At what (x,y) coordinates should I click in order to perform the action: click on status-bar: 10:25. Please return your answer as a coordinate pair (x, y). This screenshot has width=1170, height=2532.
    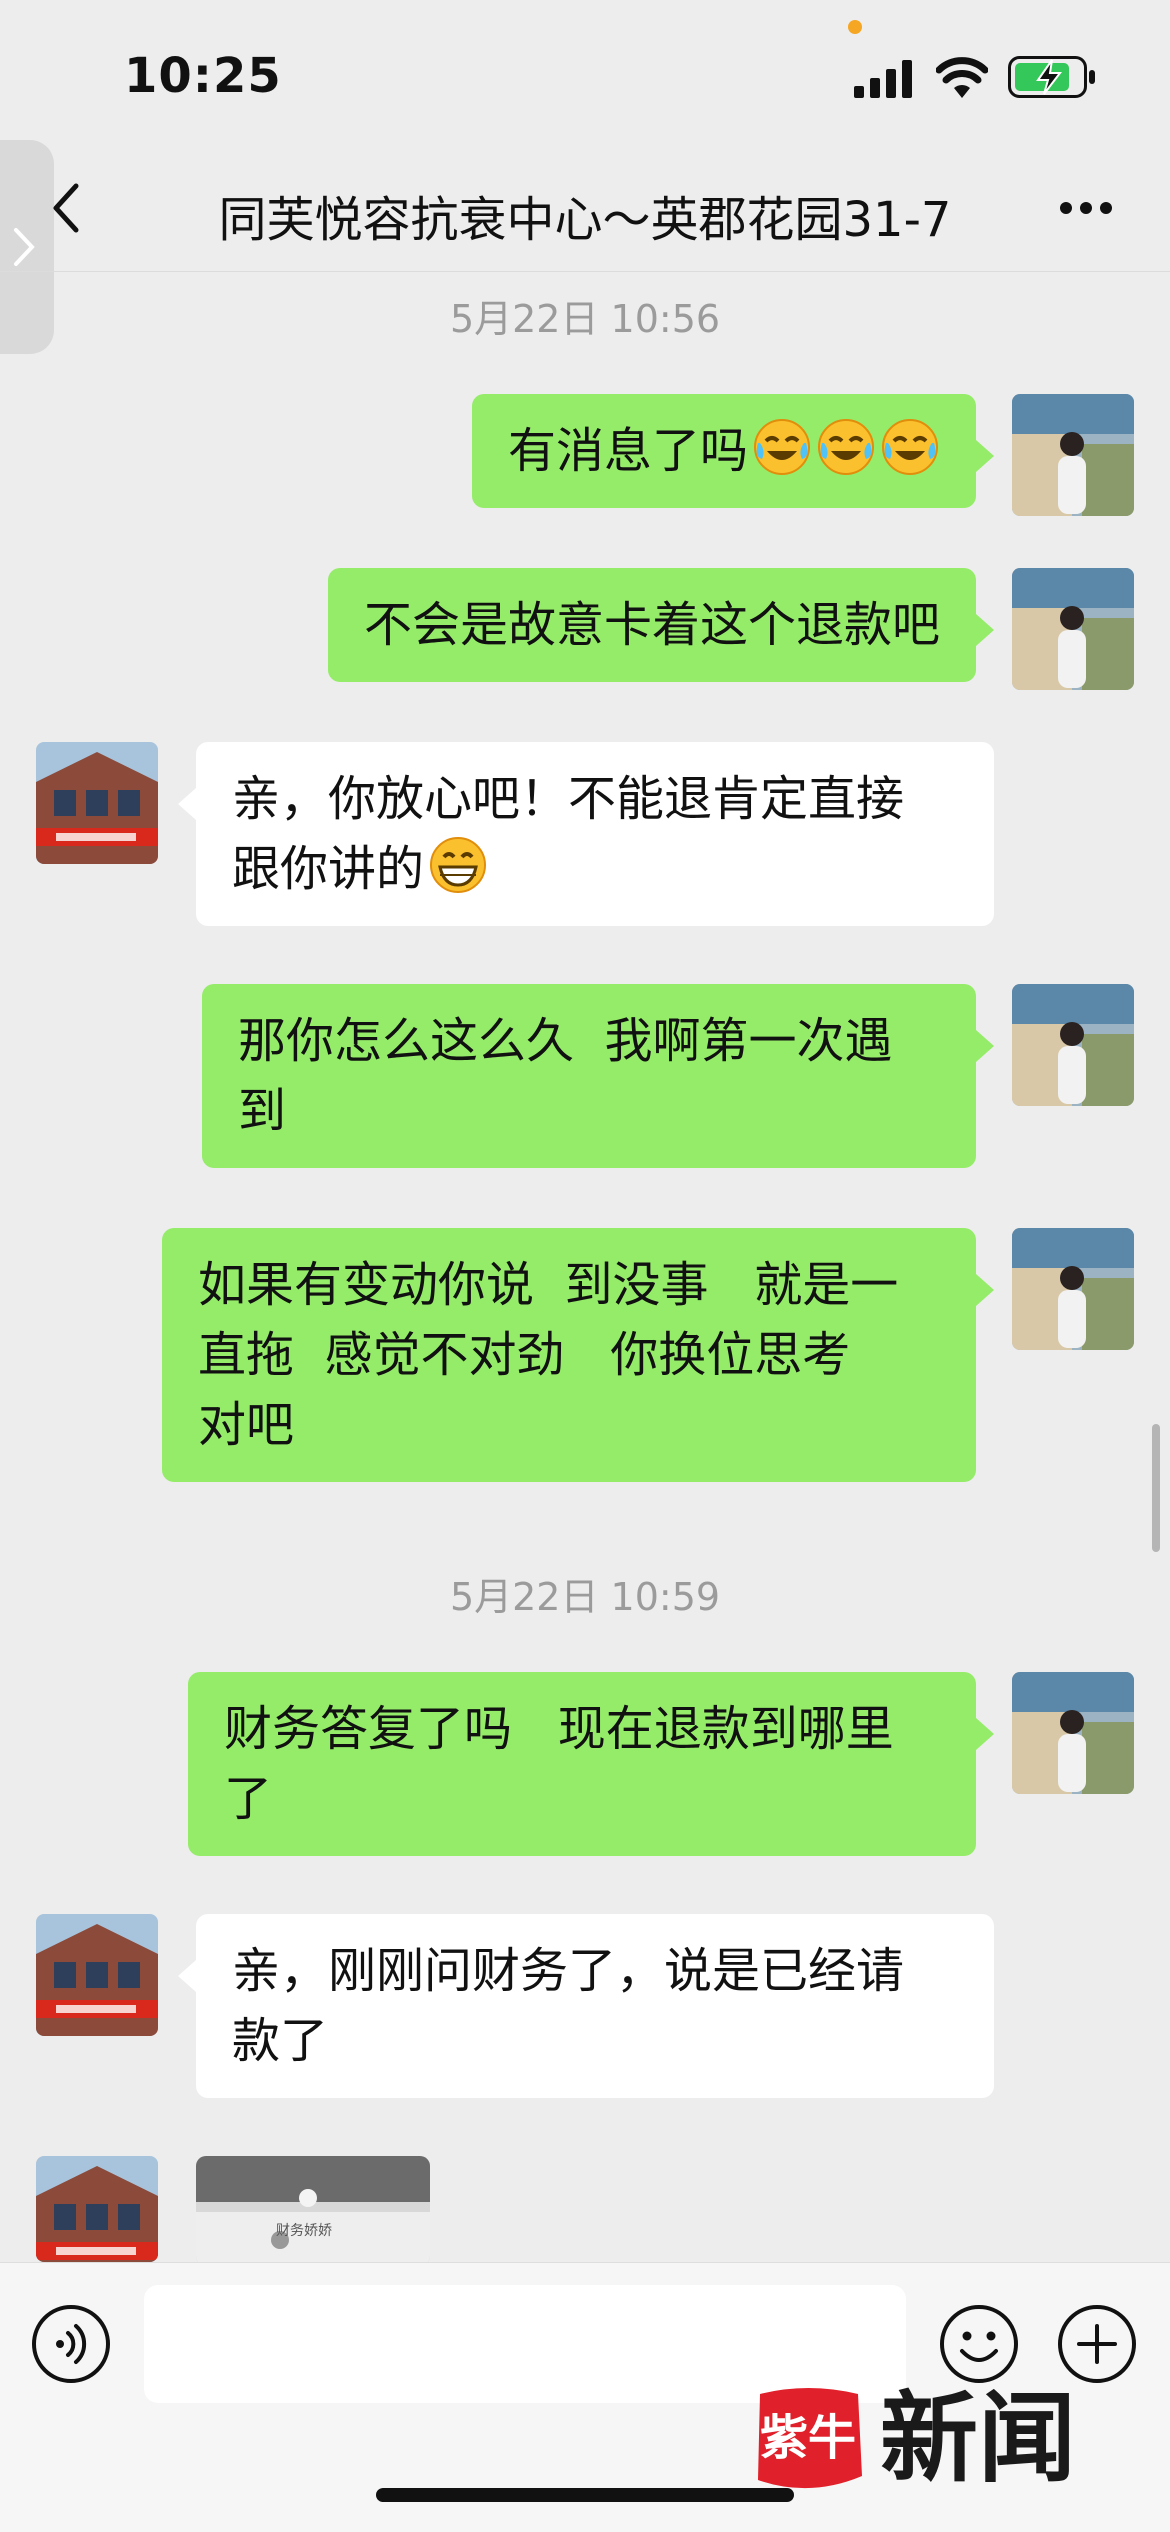
    Looking at the image, I should click on (585, 75).